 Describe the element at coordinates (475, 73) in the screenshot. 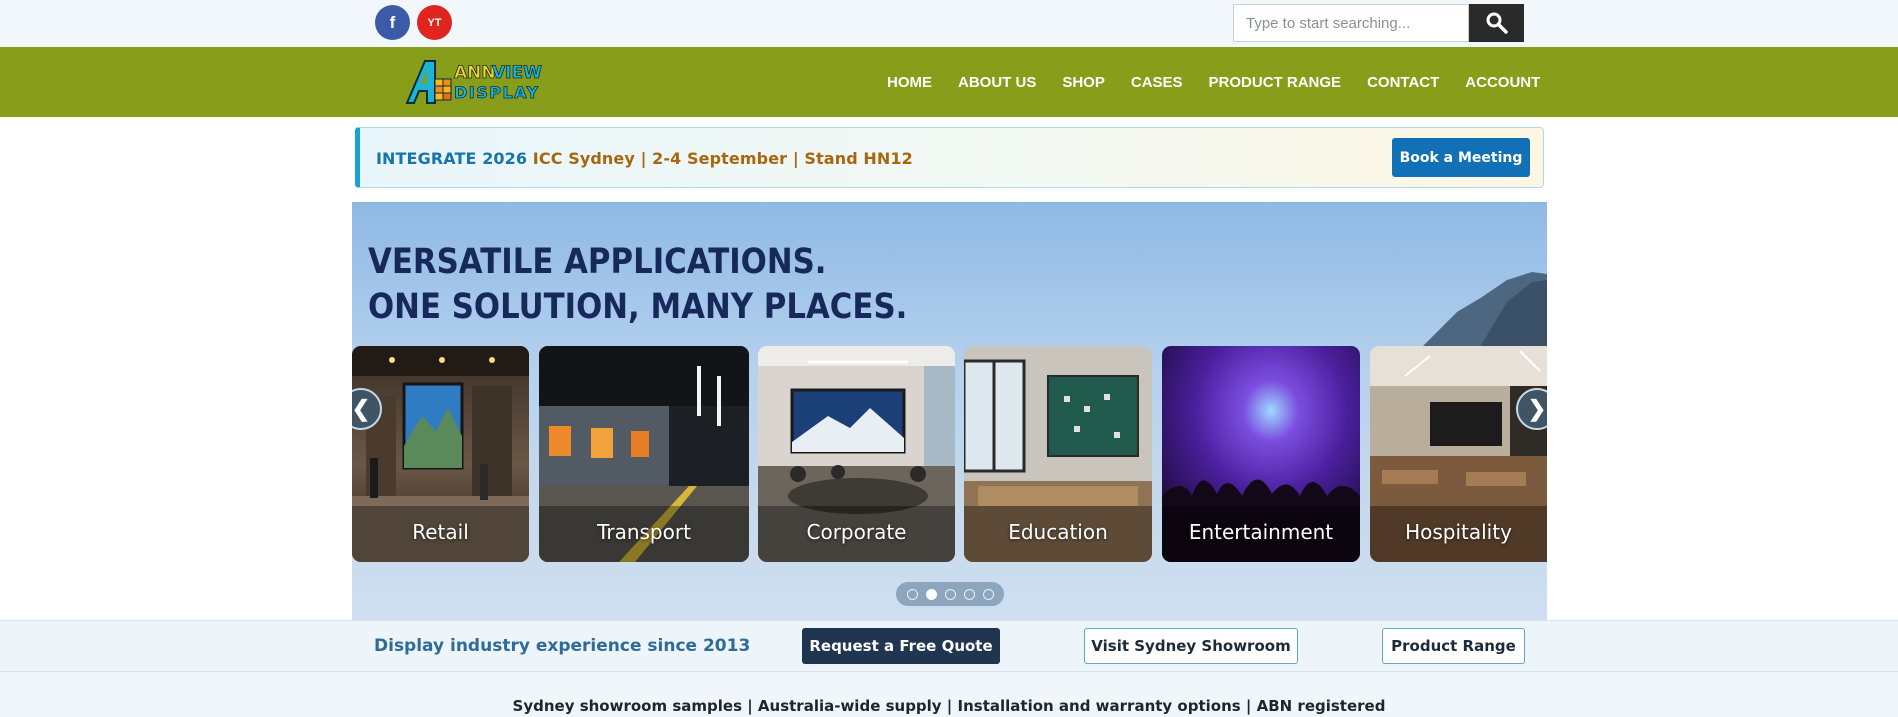

I see `svg-text: ANN` at that location.